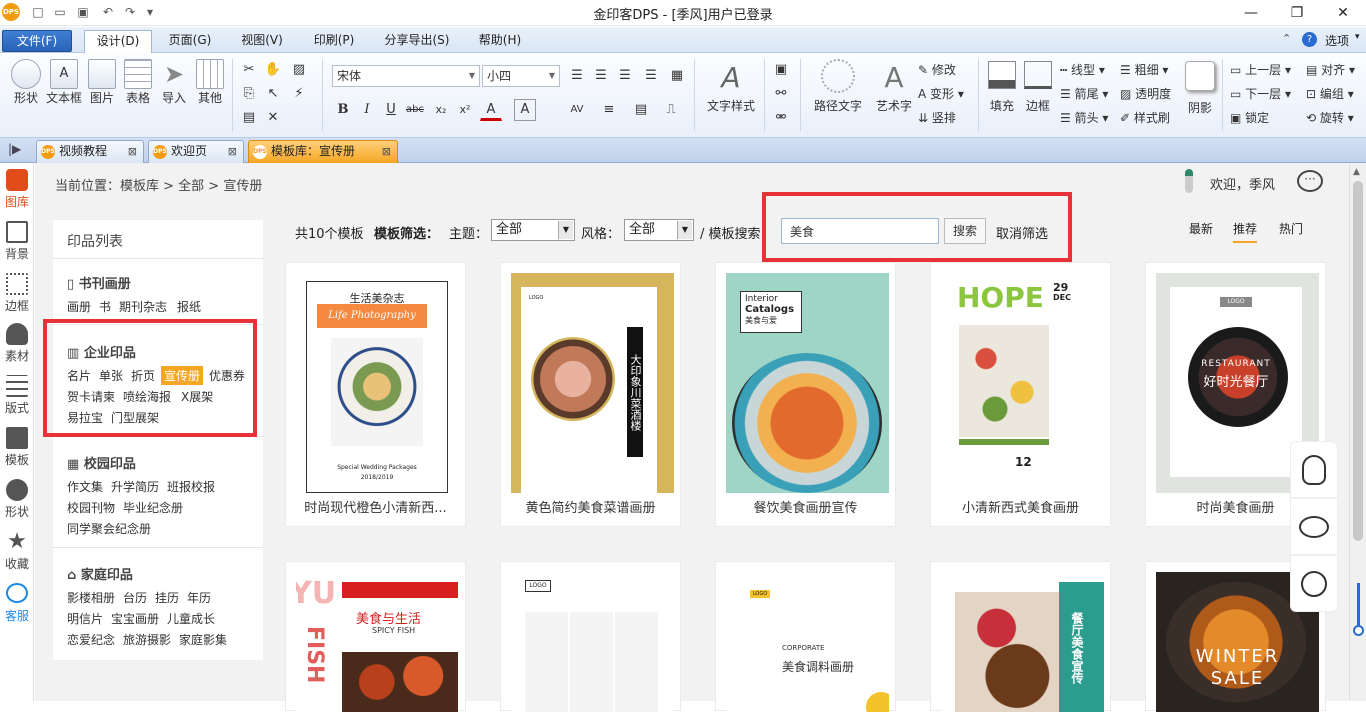 The image size is (1366, 712). I want to click on close-button: ✕, so click(1343, 13).